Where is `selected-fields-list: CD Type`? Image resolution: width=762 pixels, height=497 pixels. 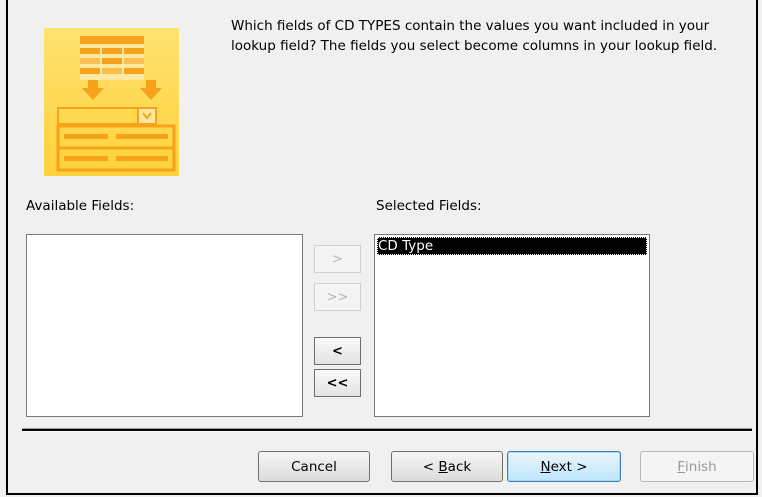 selected-fields-list: CD Type is located at coordinates (512, 325).